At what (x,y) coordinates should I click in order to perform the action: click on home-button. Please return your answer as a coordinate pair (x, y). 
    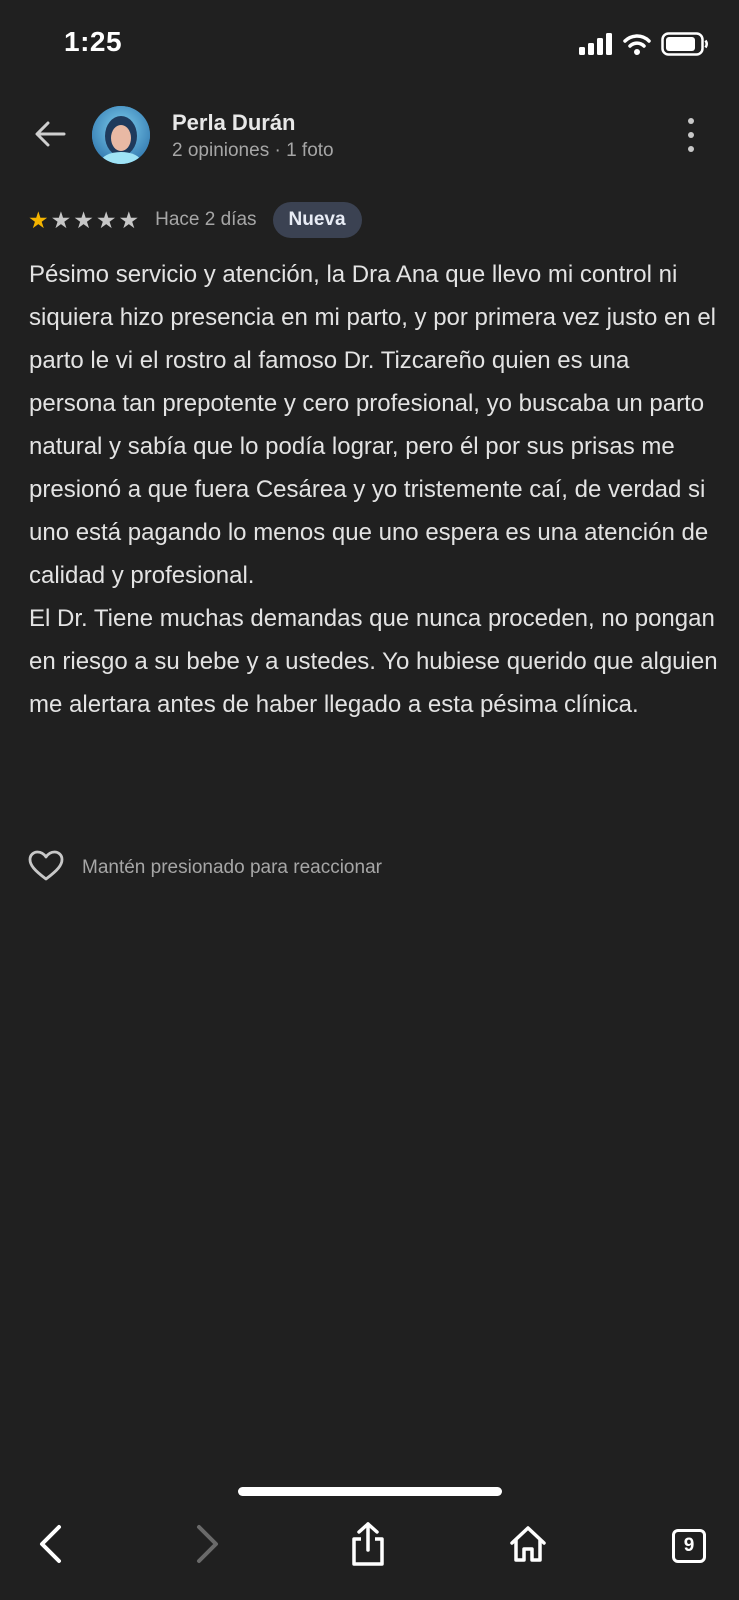
    Looking at the image, I should click on (528, 1546).